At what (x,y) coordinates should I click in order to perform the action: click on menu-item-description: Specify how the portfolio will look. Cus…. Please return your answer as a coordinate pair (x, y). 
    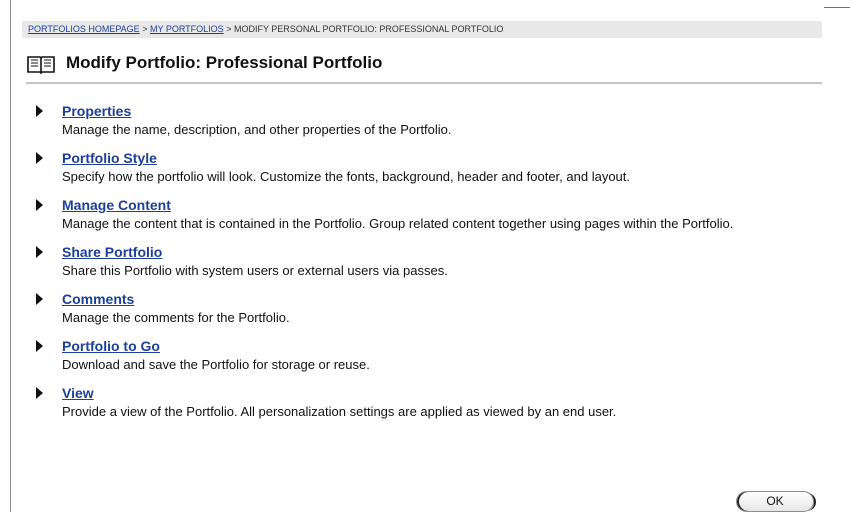
    Looking at the image, I should click on (346, 176).